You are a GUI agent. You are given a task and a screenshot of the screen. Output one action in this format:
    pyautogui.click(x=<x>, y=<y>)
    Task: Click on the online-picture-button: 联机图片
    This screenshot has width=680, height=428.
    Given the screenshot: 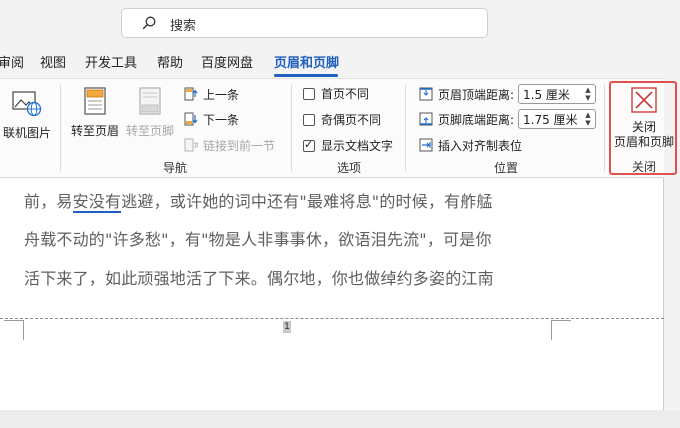 What is the action you would take?
    pyautogui.click(x=27, y=115)
    